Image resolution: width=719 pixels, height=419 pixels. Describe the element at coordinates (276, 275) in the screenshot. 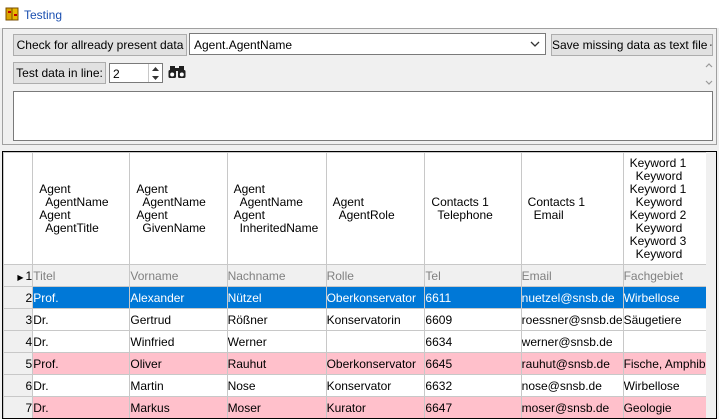

I see `table-cell: Nachname` at that location.